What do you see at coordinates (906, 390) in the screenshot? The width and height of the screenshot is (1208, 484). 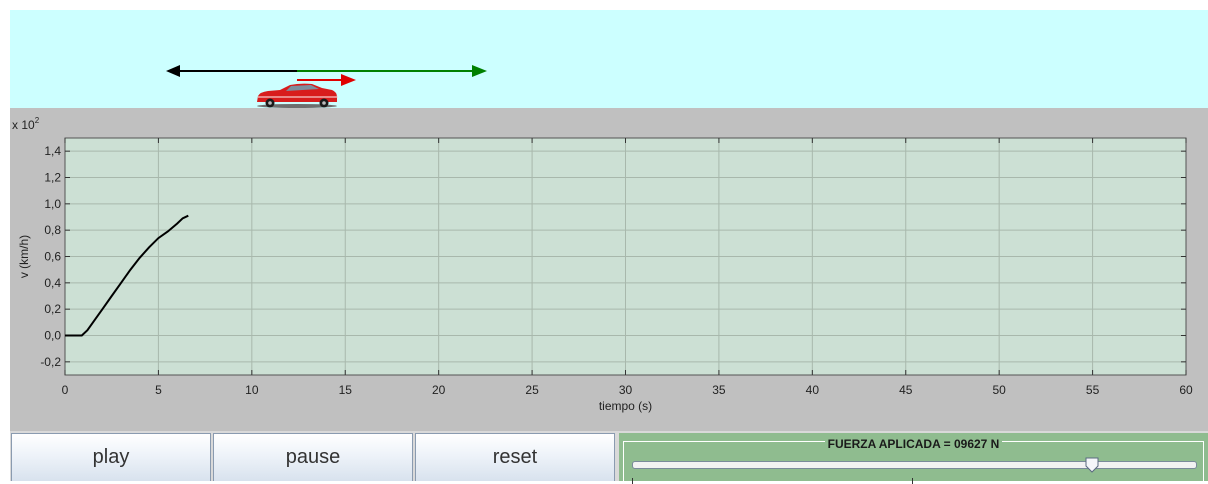 I see `x-tick-label: 45` at bounding box center [906, 390].